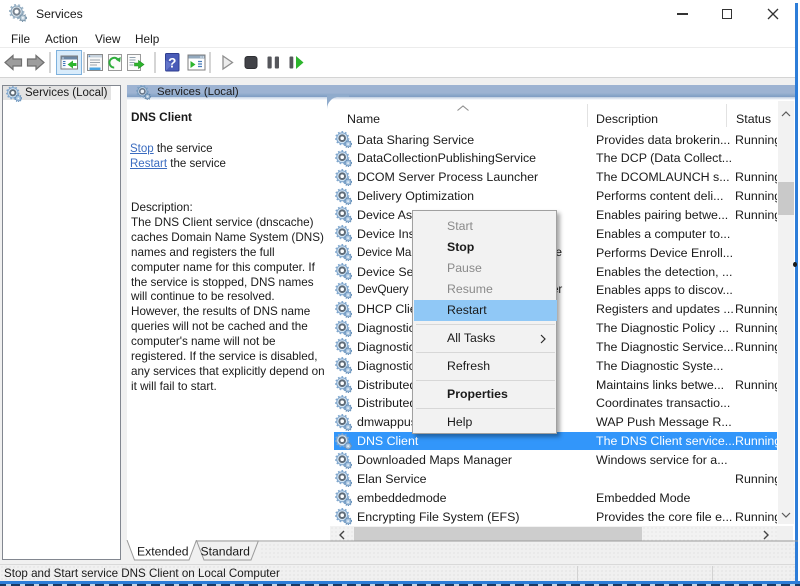 This screenshot has width=800, height=586. What do you see at coordinates (163, 552) in the screenshot?
I see `svg-text: Extended` at bounding box center [163, 552].